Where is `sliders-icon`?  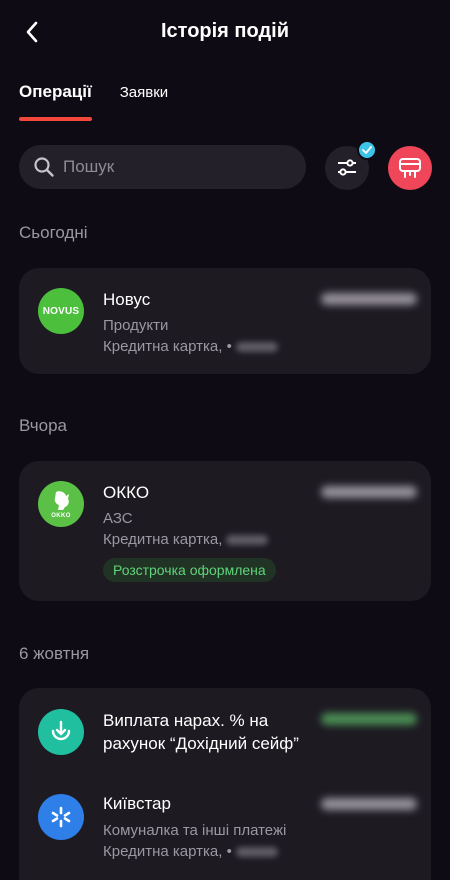
sliders-icon is located at coordinates (347, 167).